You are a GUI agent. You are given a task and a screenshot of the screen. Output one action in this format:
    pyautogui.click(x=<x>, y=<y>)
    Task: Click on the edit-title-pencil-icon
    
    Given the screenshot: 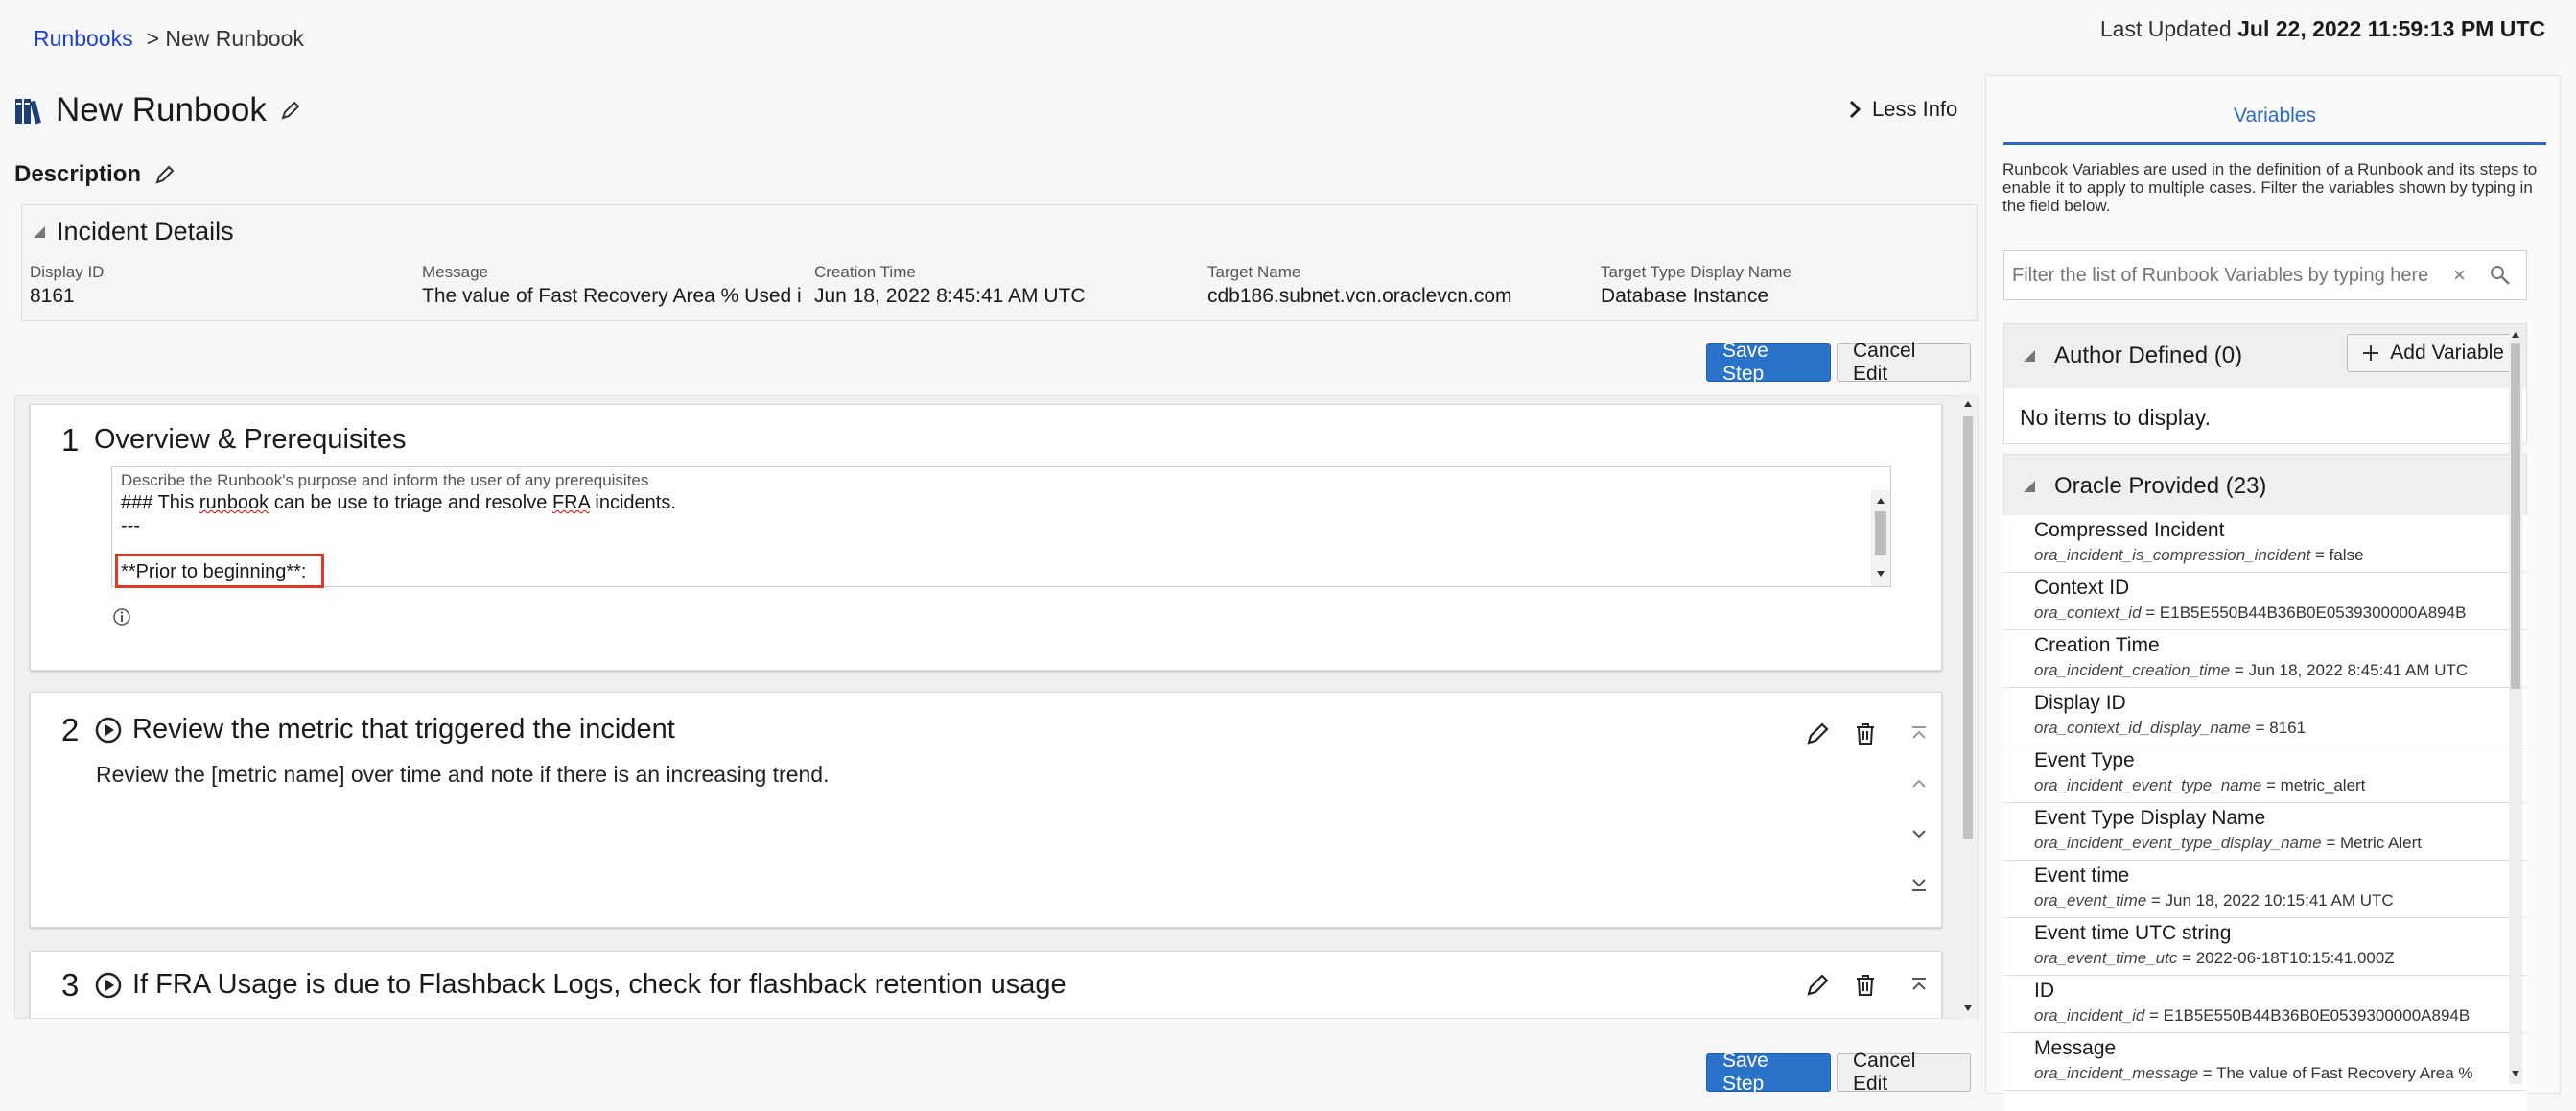 What is the action you would take?
    pyautogui.click(x=290, y=110)
    